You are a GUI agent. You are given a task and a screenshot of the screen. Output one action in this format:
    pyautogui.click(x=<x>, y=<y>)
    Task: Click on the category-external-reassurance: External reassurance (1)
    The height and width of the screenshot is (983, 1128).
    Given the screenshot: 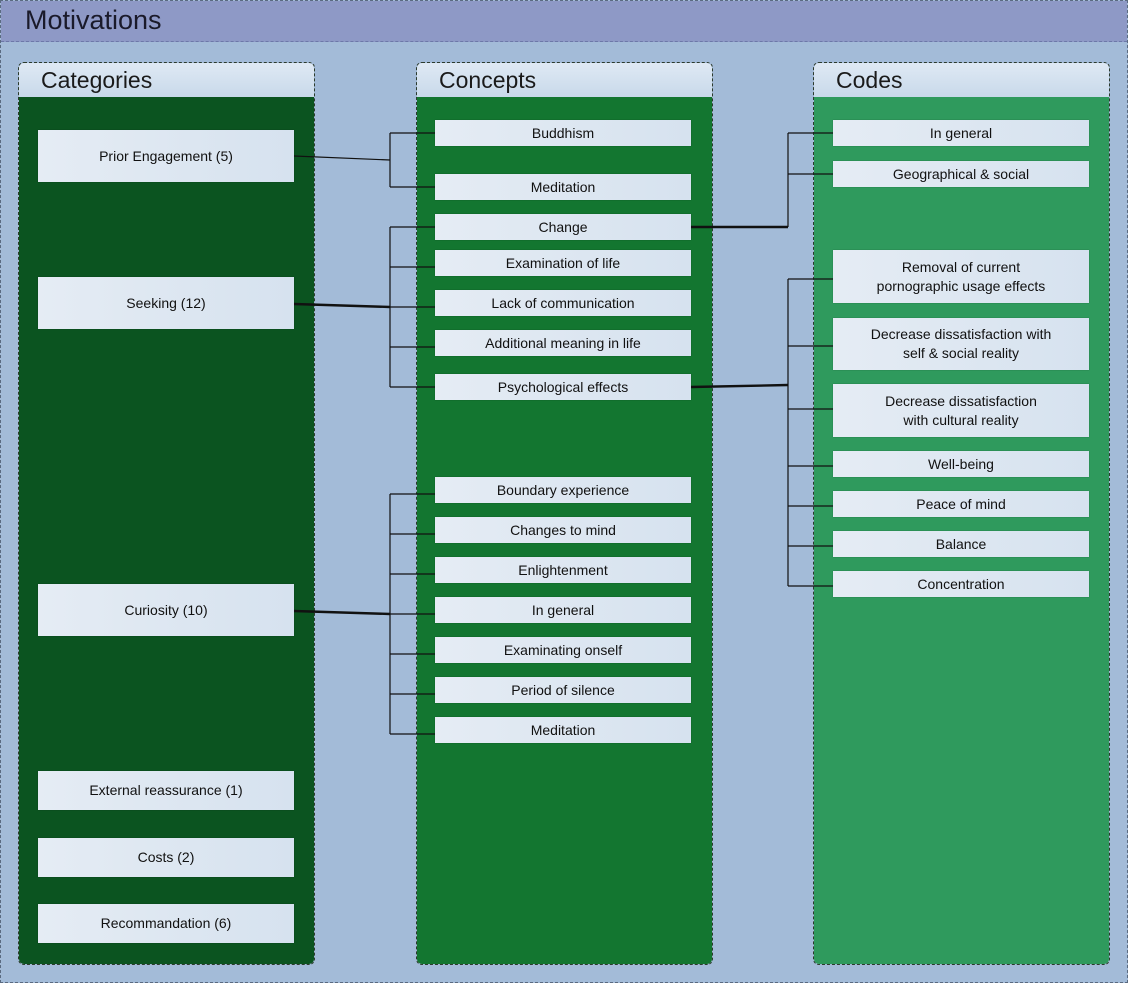 What is the action you would take?
    pyautogui.click(x=166, y=790)
    